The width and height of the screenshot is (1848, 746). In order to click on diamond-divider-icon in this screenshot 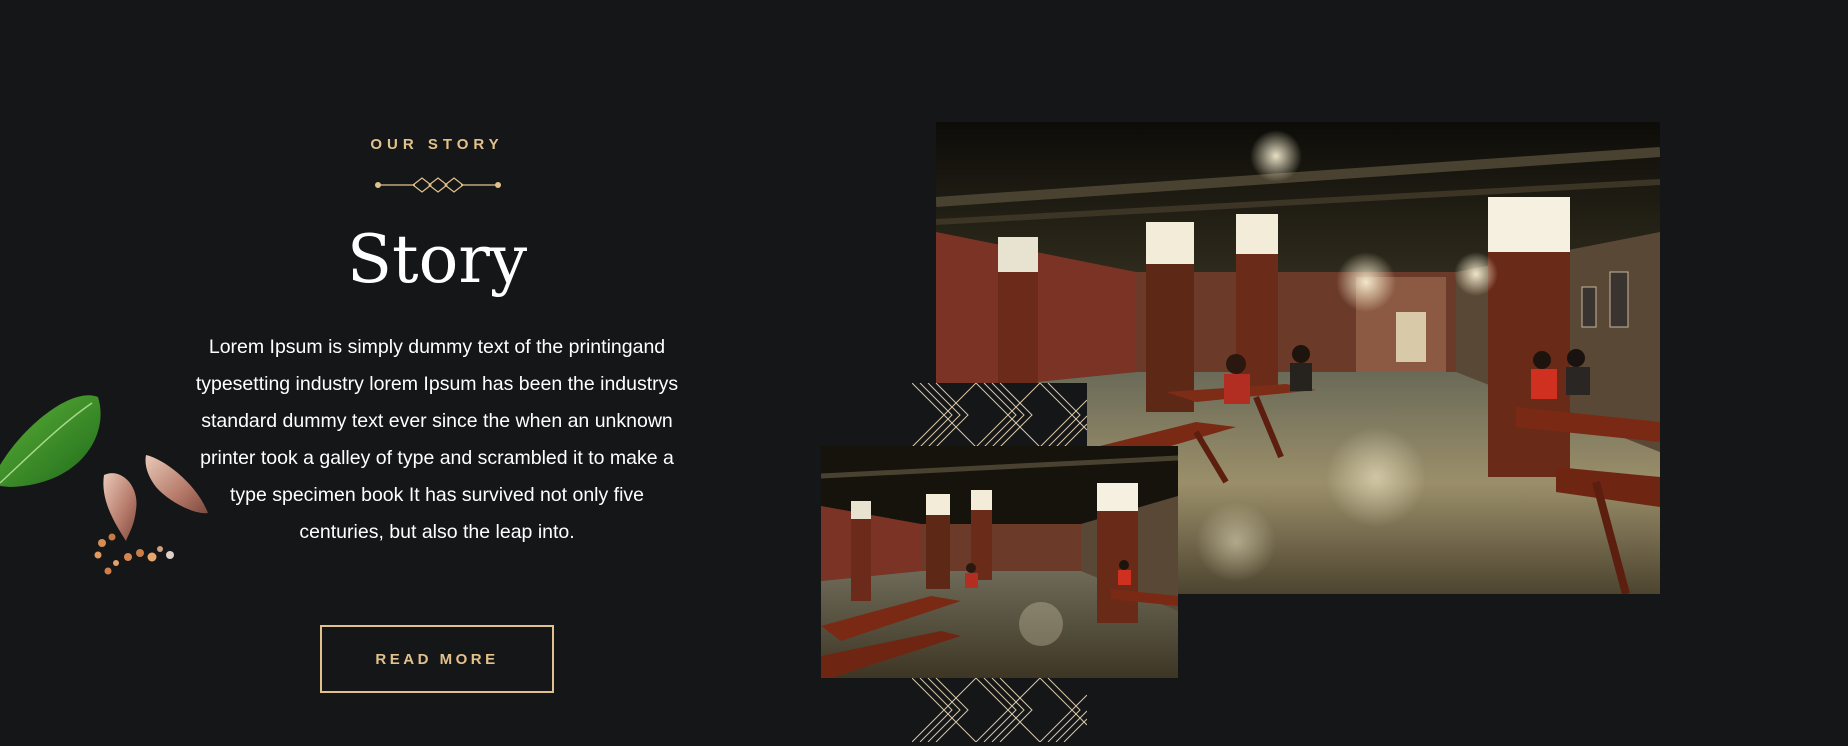, I will do `click(438, 185)`.